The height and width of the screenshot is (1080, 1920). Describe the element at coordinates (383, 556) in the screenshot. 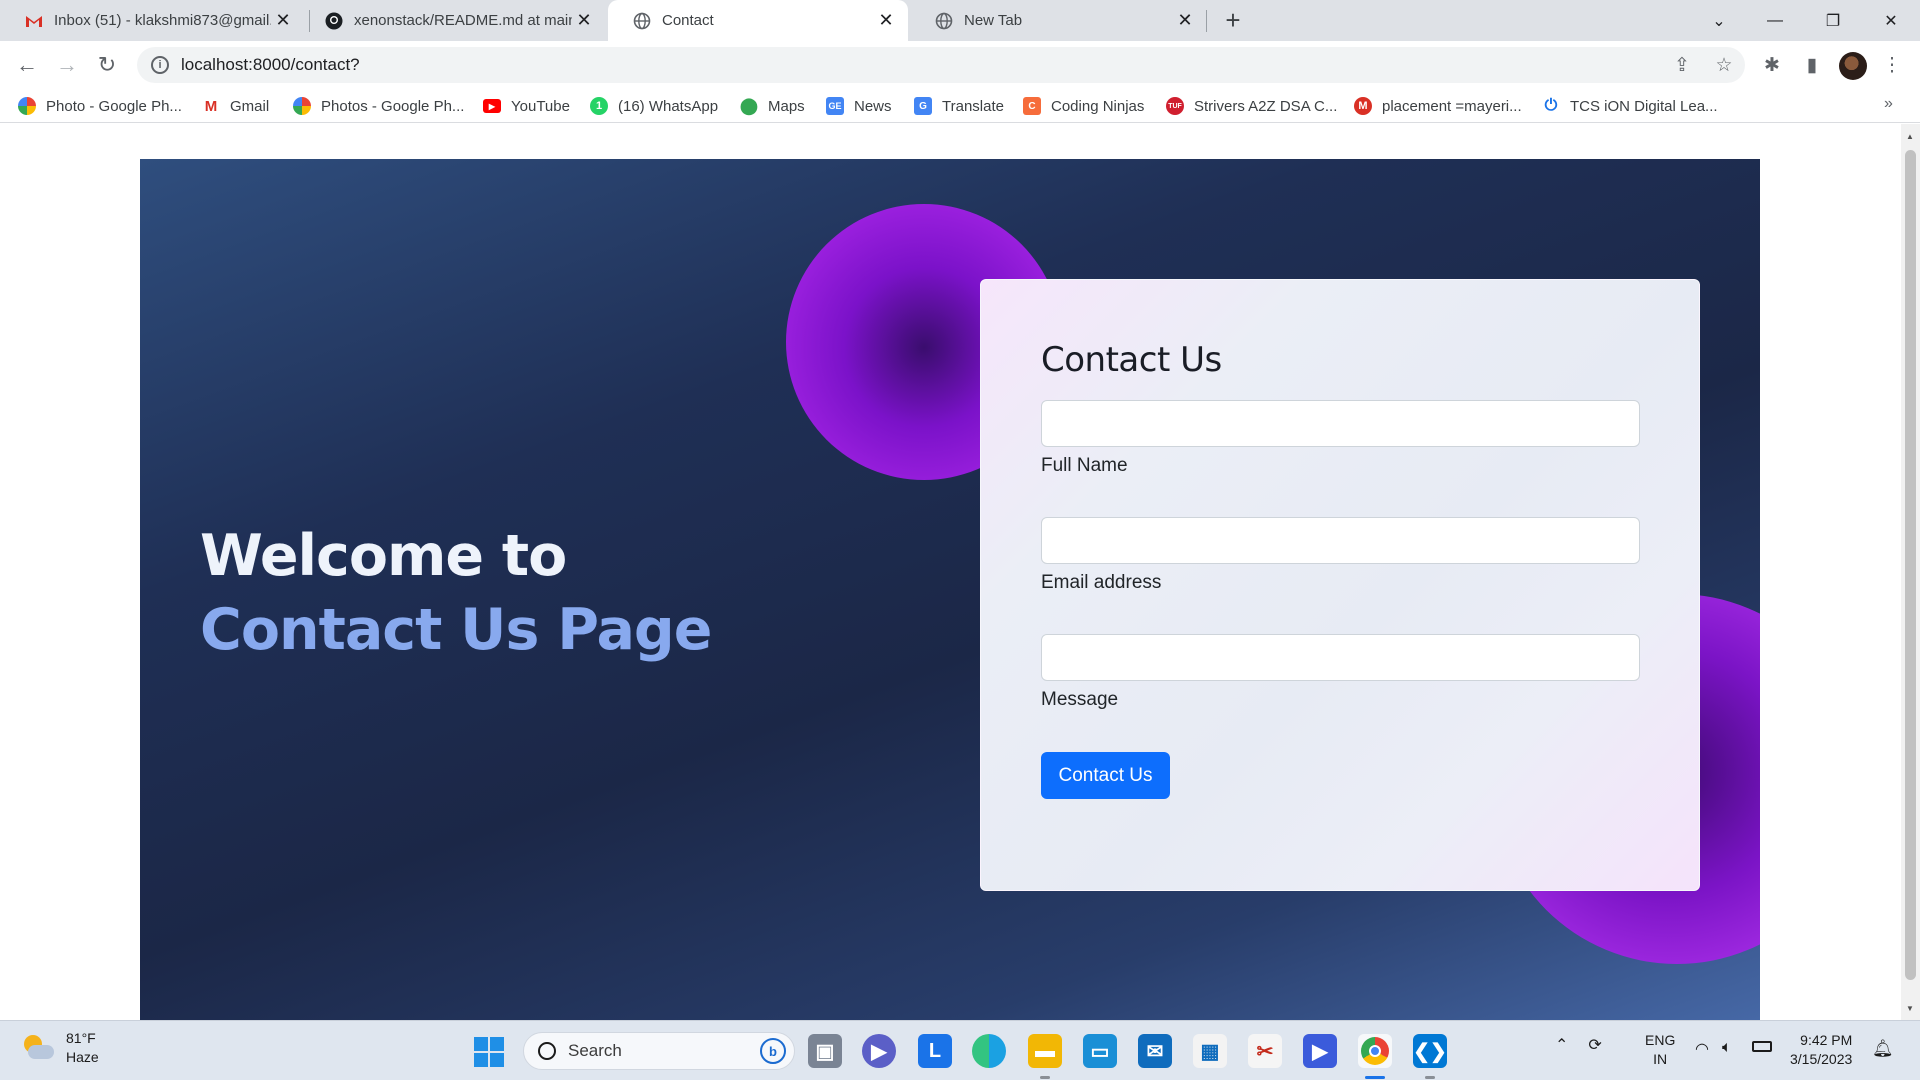

I see `welcome-line-1: Welcome to` at that location.